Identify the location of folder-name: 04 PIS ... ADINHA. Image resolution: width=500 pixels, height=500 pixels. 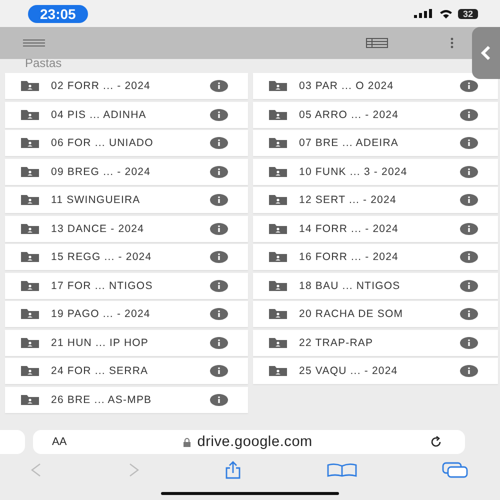
(99, 114).